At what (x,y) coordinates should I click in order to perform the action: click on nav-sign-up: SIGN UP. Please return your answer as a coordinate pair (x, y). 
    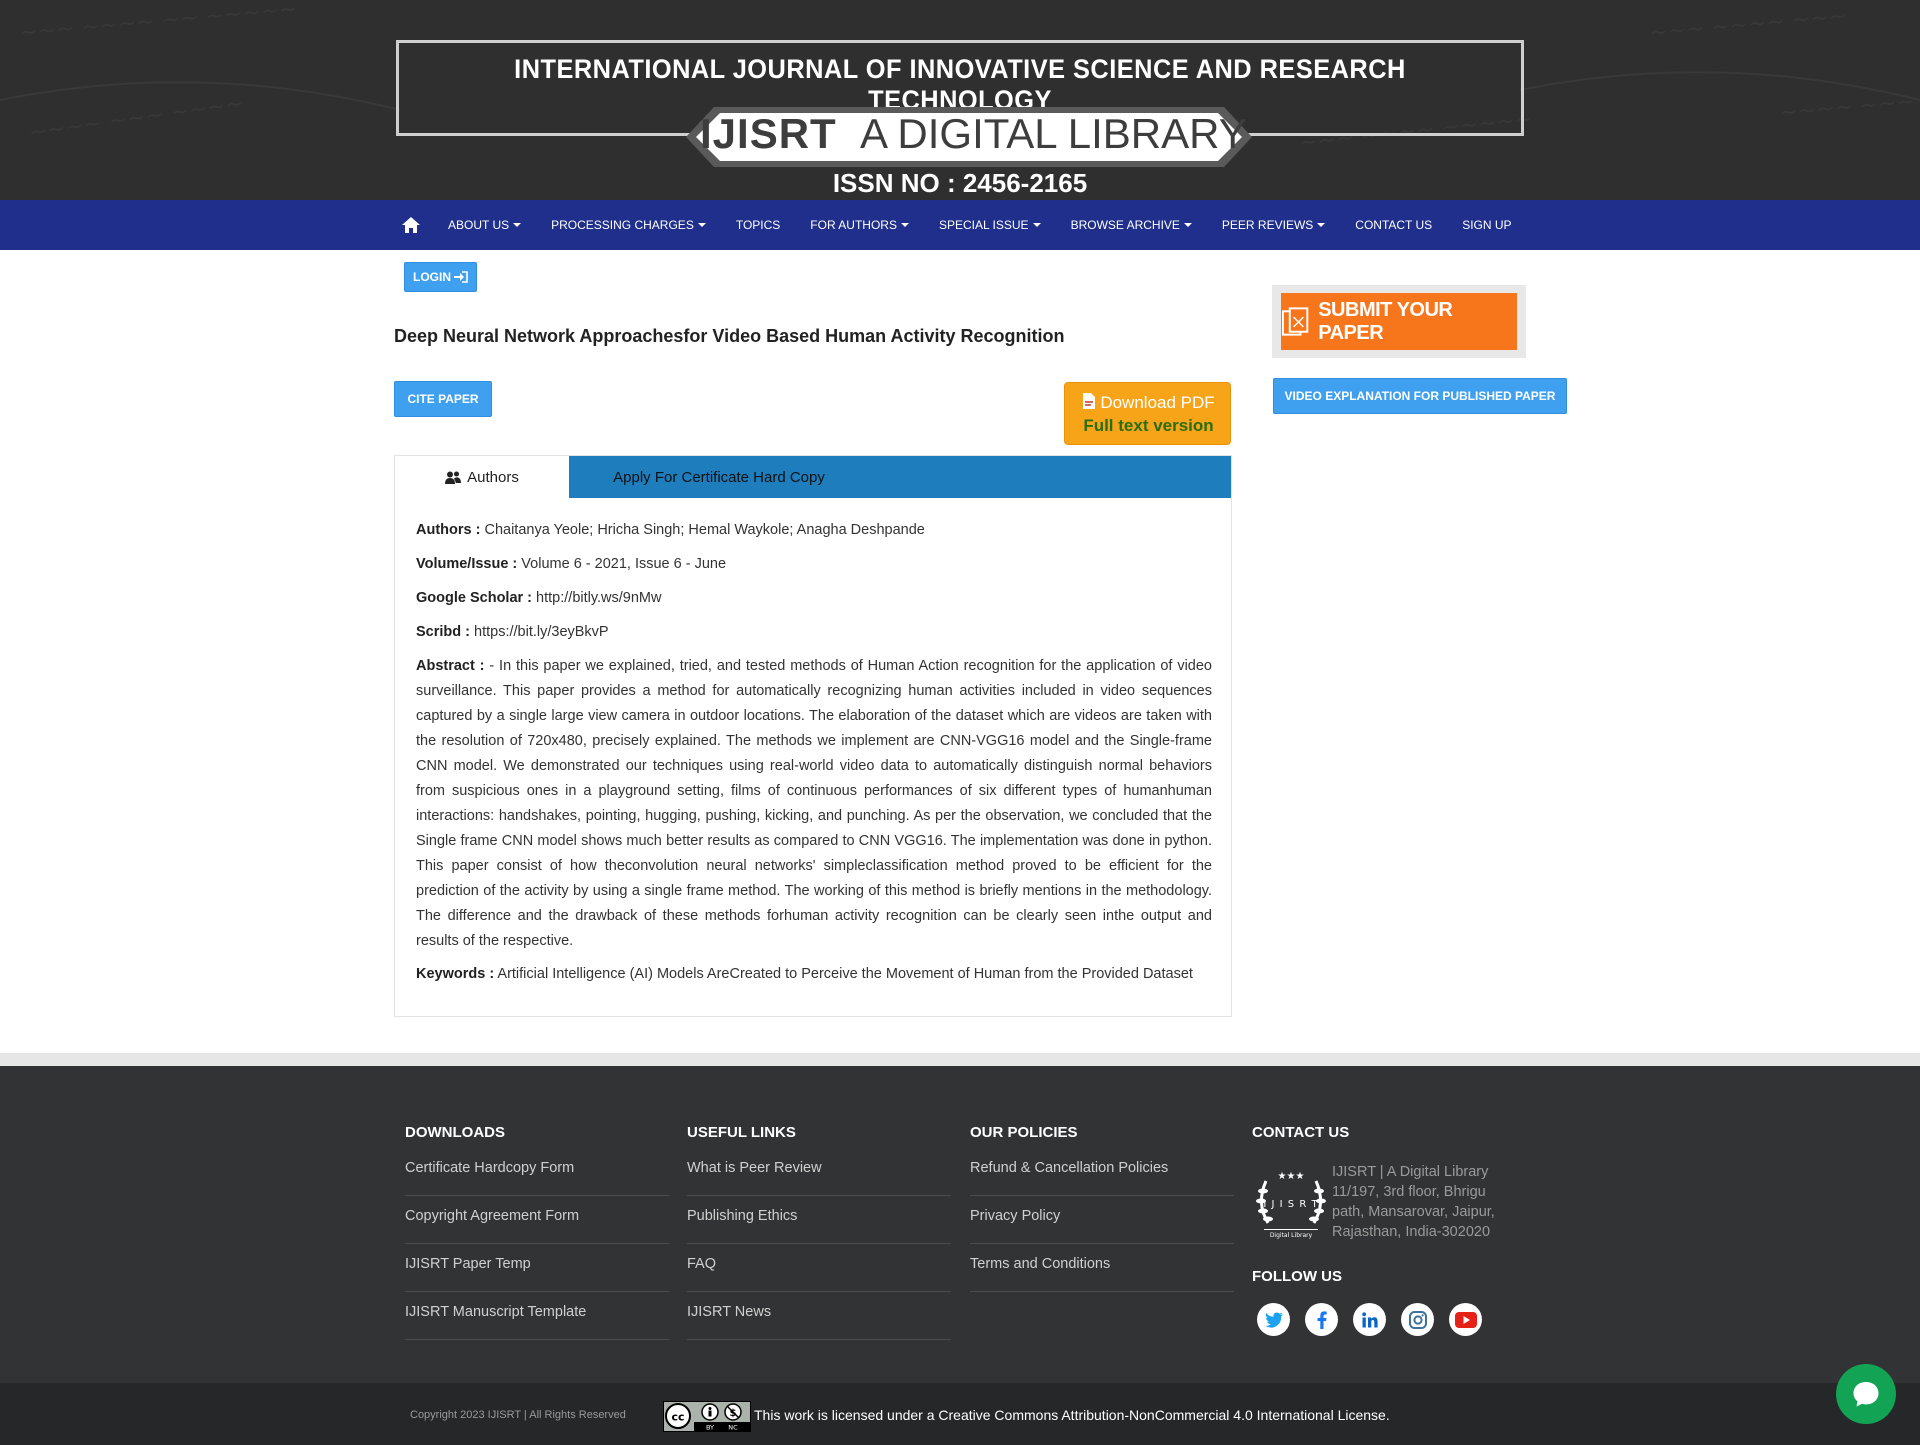
    Looking at the image, I should click on (1486, 225).